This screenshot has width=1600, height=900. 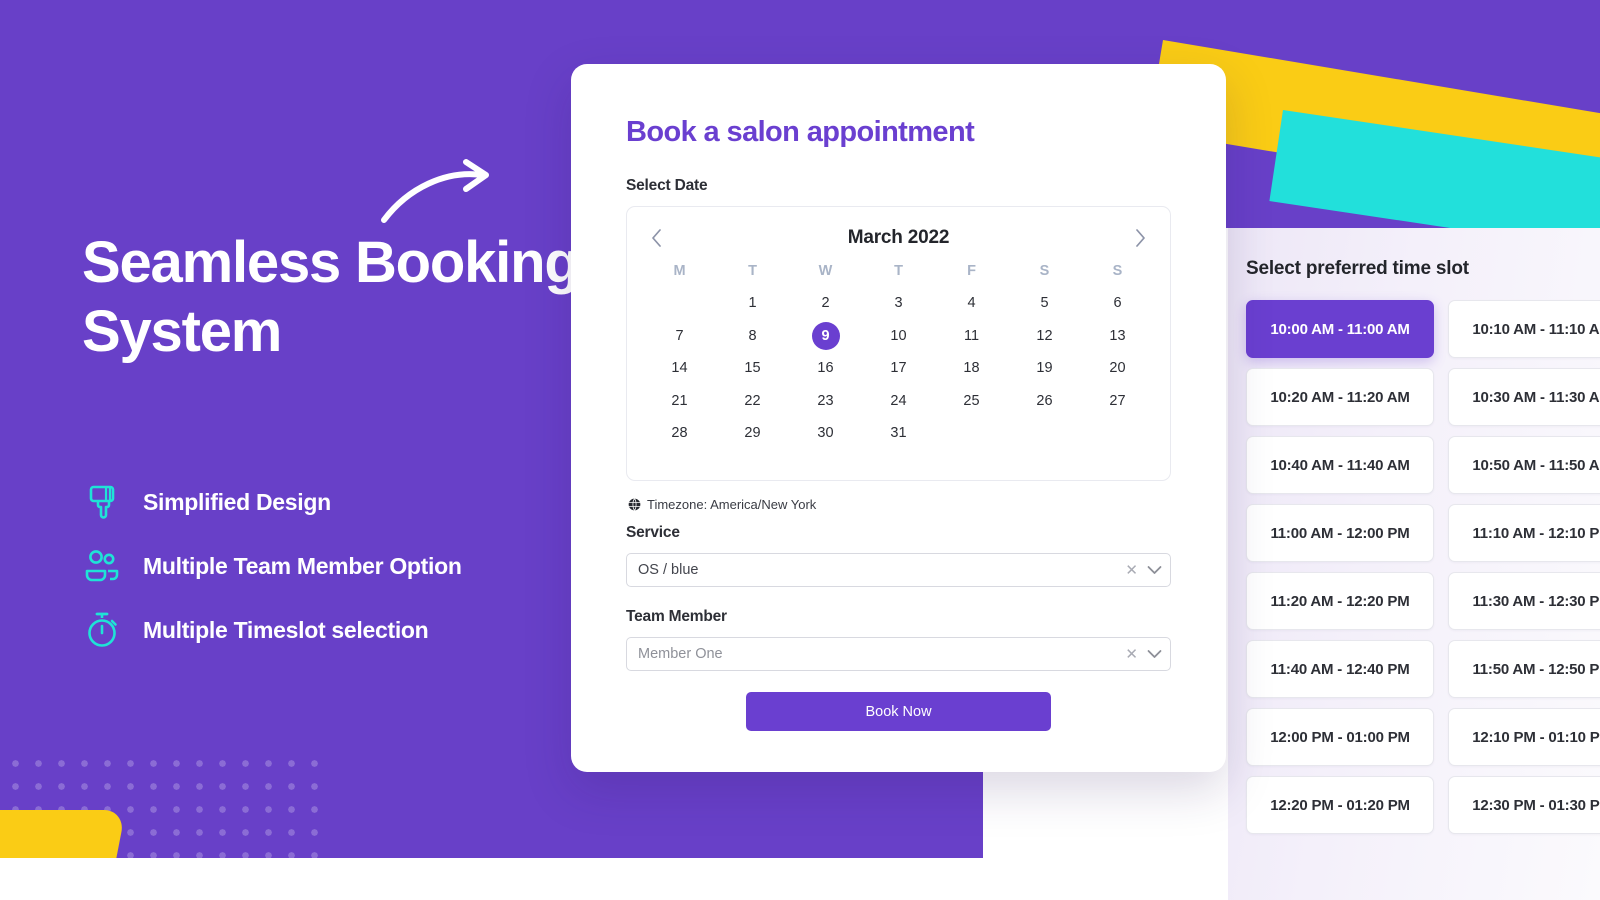 I want to click on feature-label: Simplified Design, so click(x=237, y=501).